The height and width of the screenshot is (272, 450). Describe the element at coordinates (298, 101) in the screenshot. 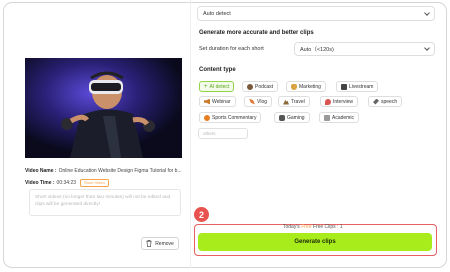

I see `chip-label: Travel` at that location.